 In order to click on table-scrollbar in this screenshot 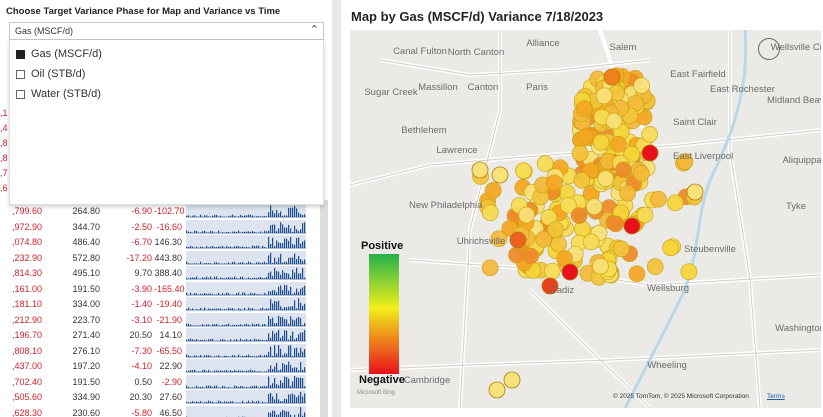, I will do `click(324, 308)`.